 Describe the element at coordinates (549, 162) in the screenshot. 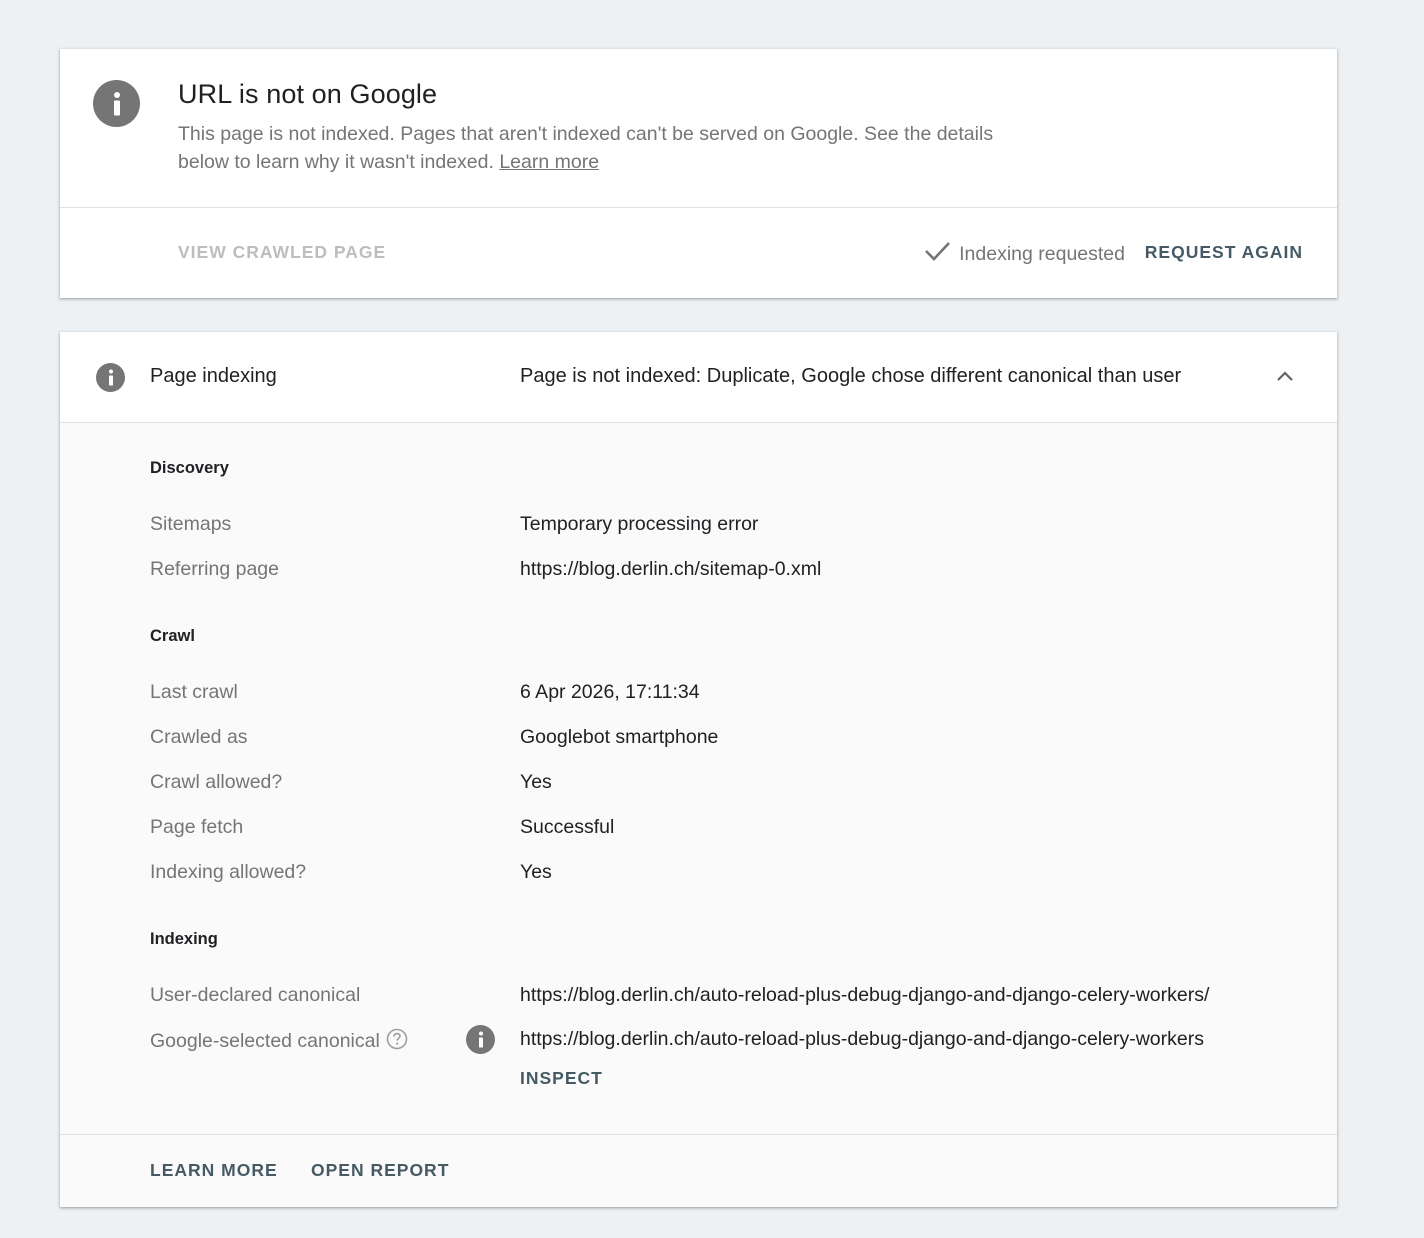

I see `learn-more-link: Learn more` at that location.